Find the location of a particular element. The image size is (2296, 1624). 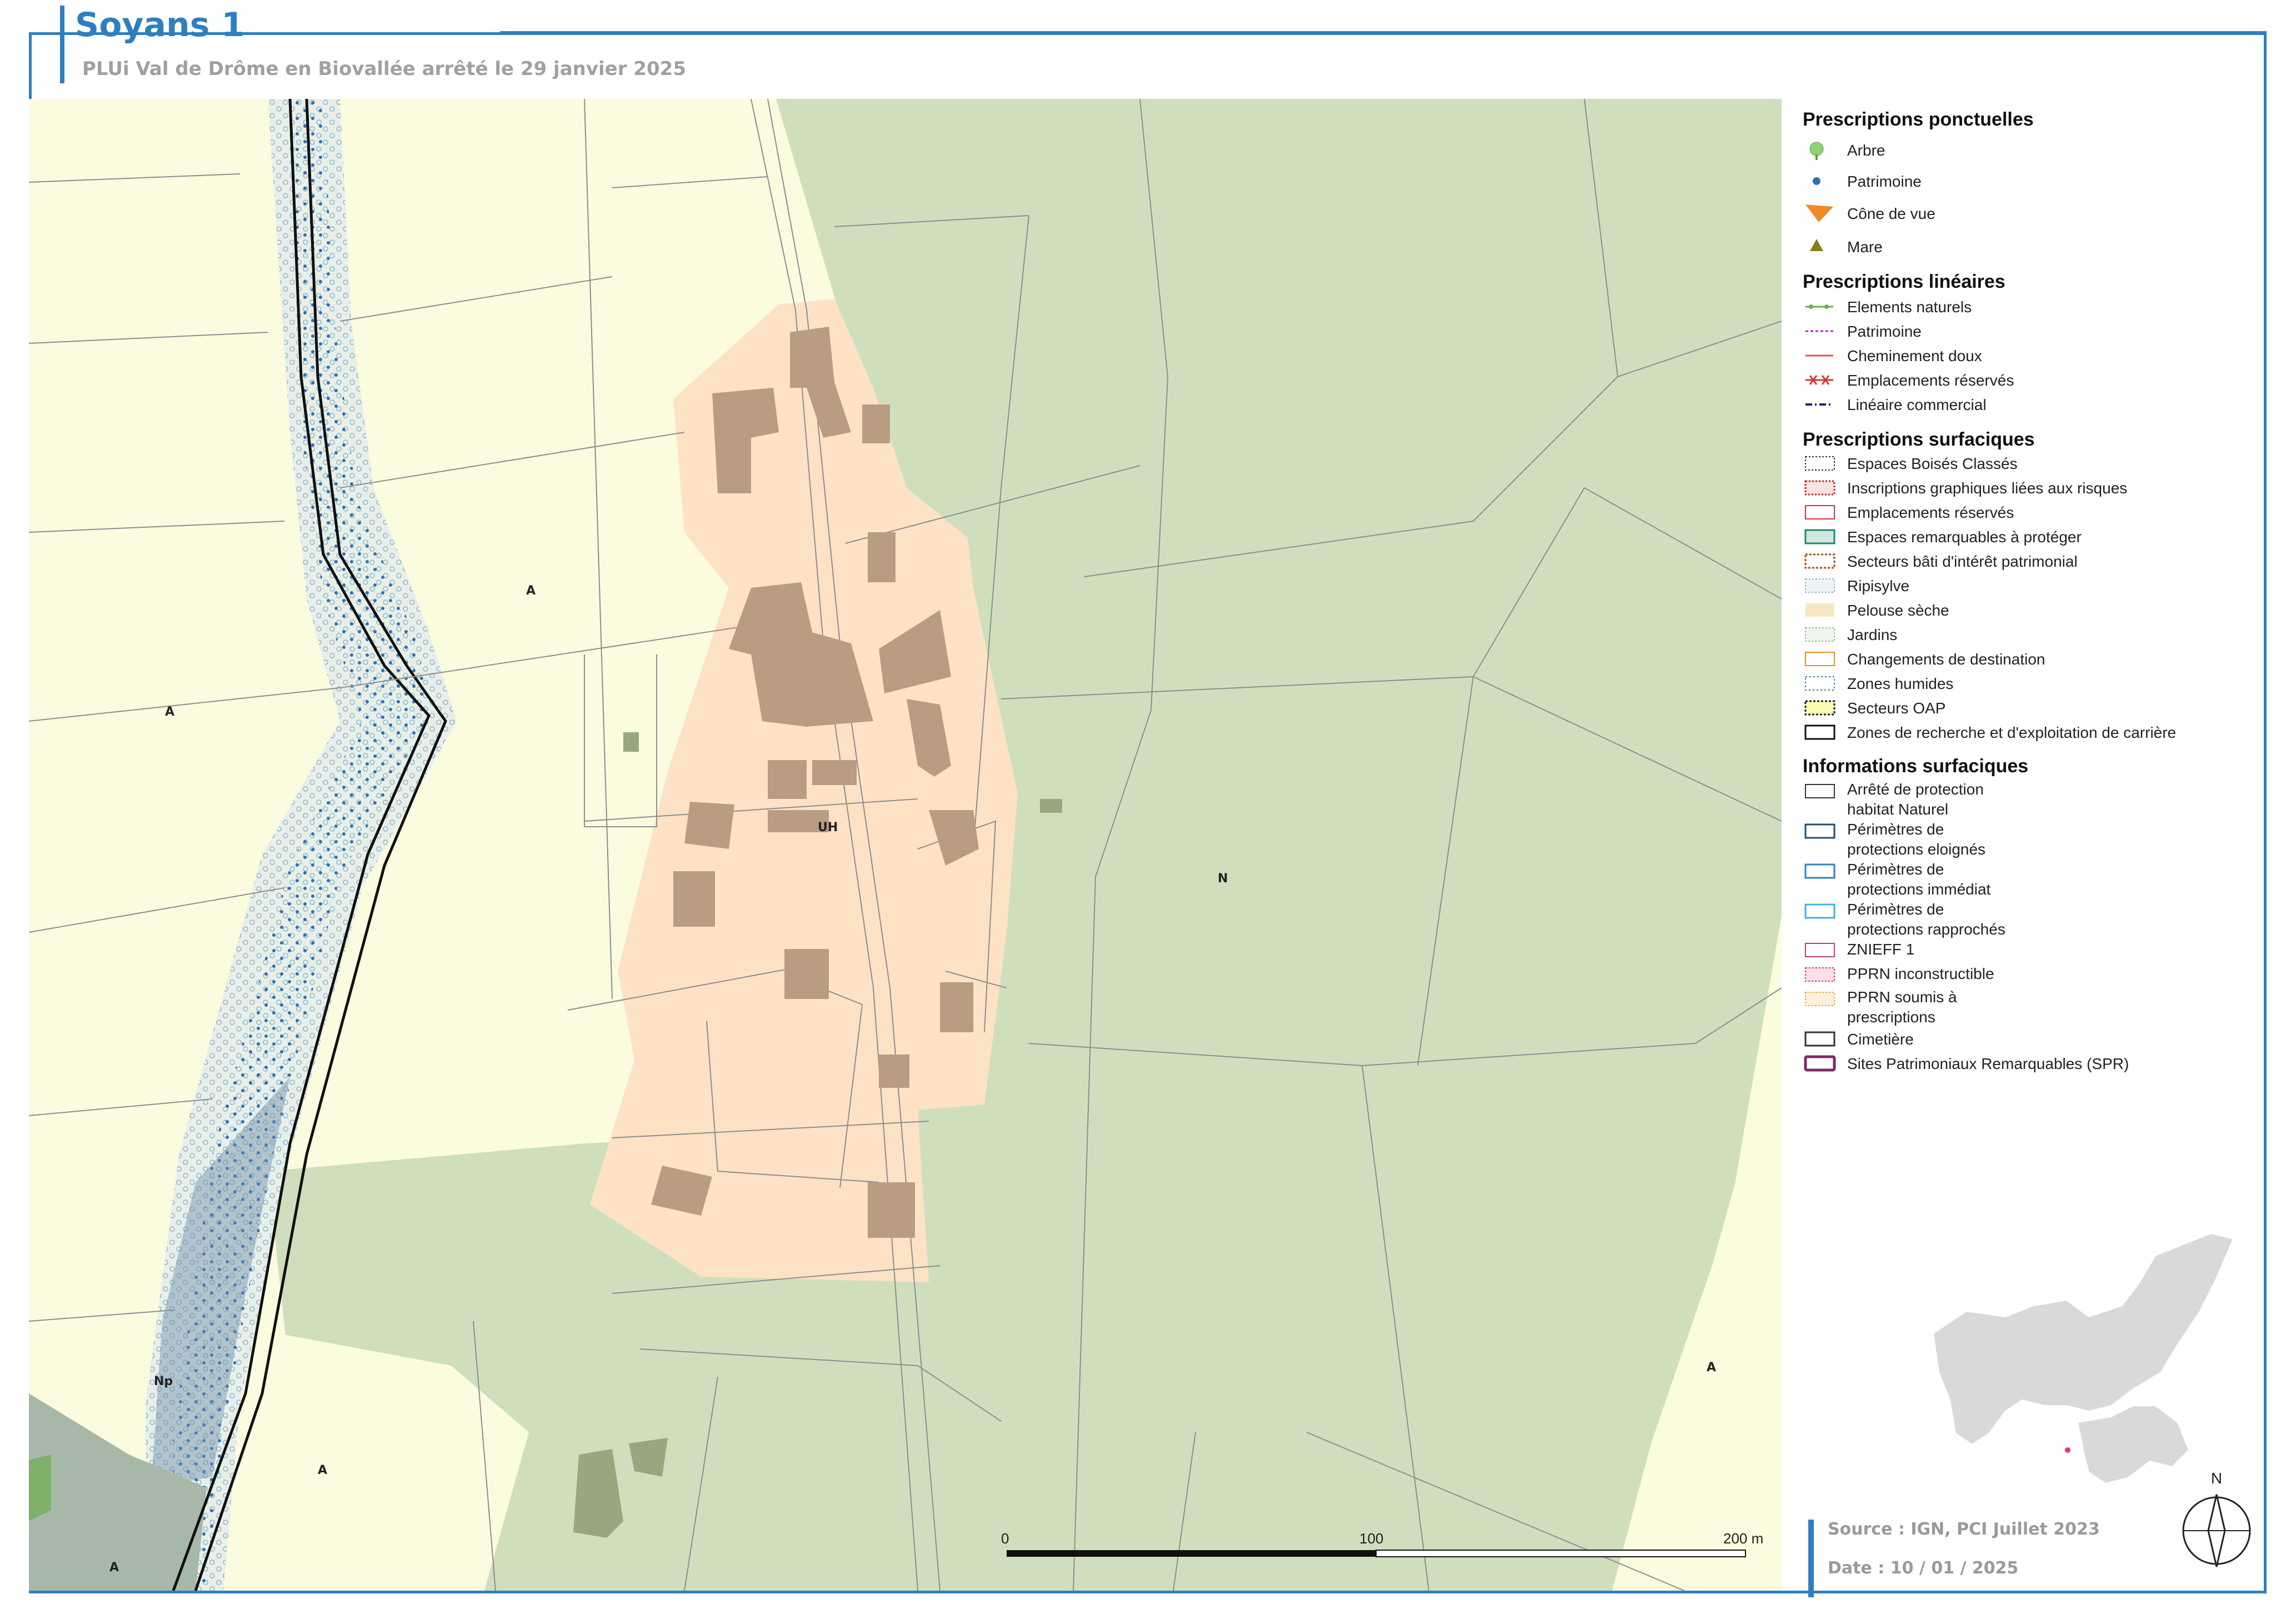

legend-jardins: Jardins is located at coordinates (1872, 634).